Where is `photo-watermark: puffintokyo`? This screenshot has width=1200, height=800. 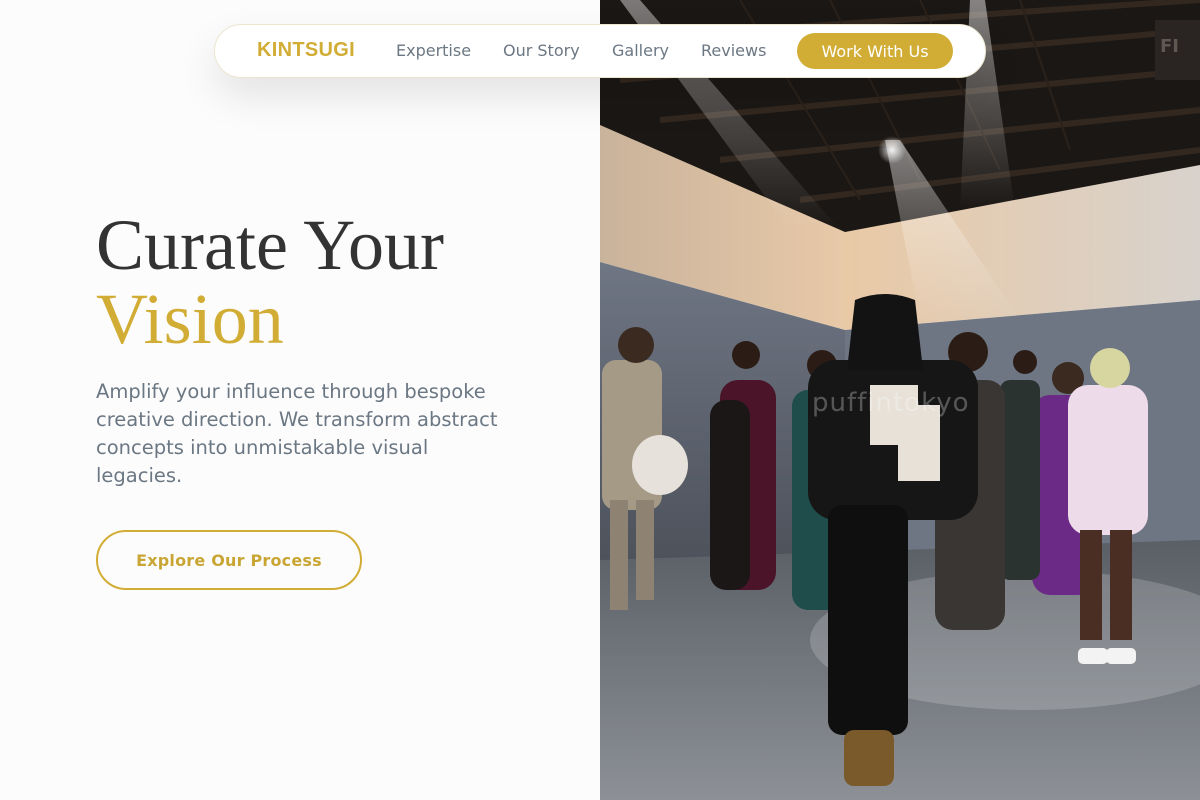
photo-watermark: puffintokyo is located at coordinates (891, 403).